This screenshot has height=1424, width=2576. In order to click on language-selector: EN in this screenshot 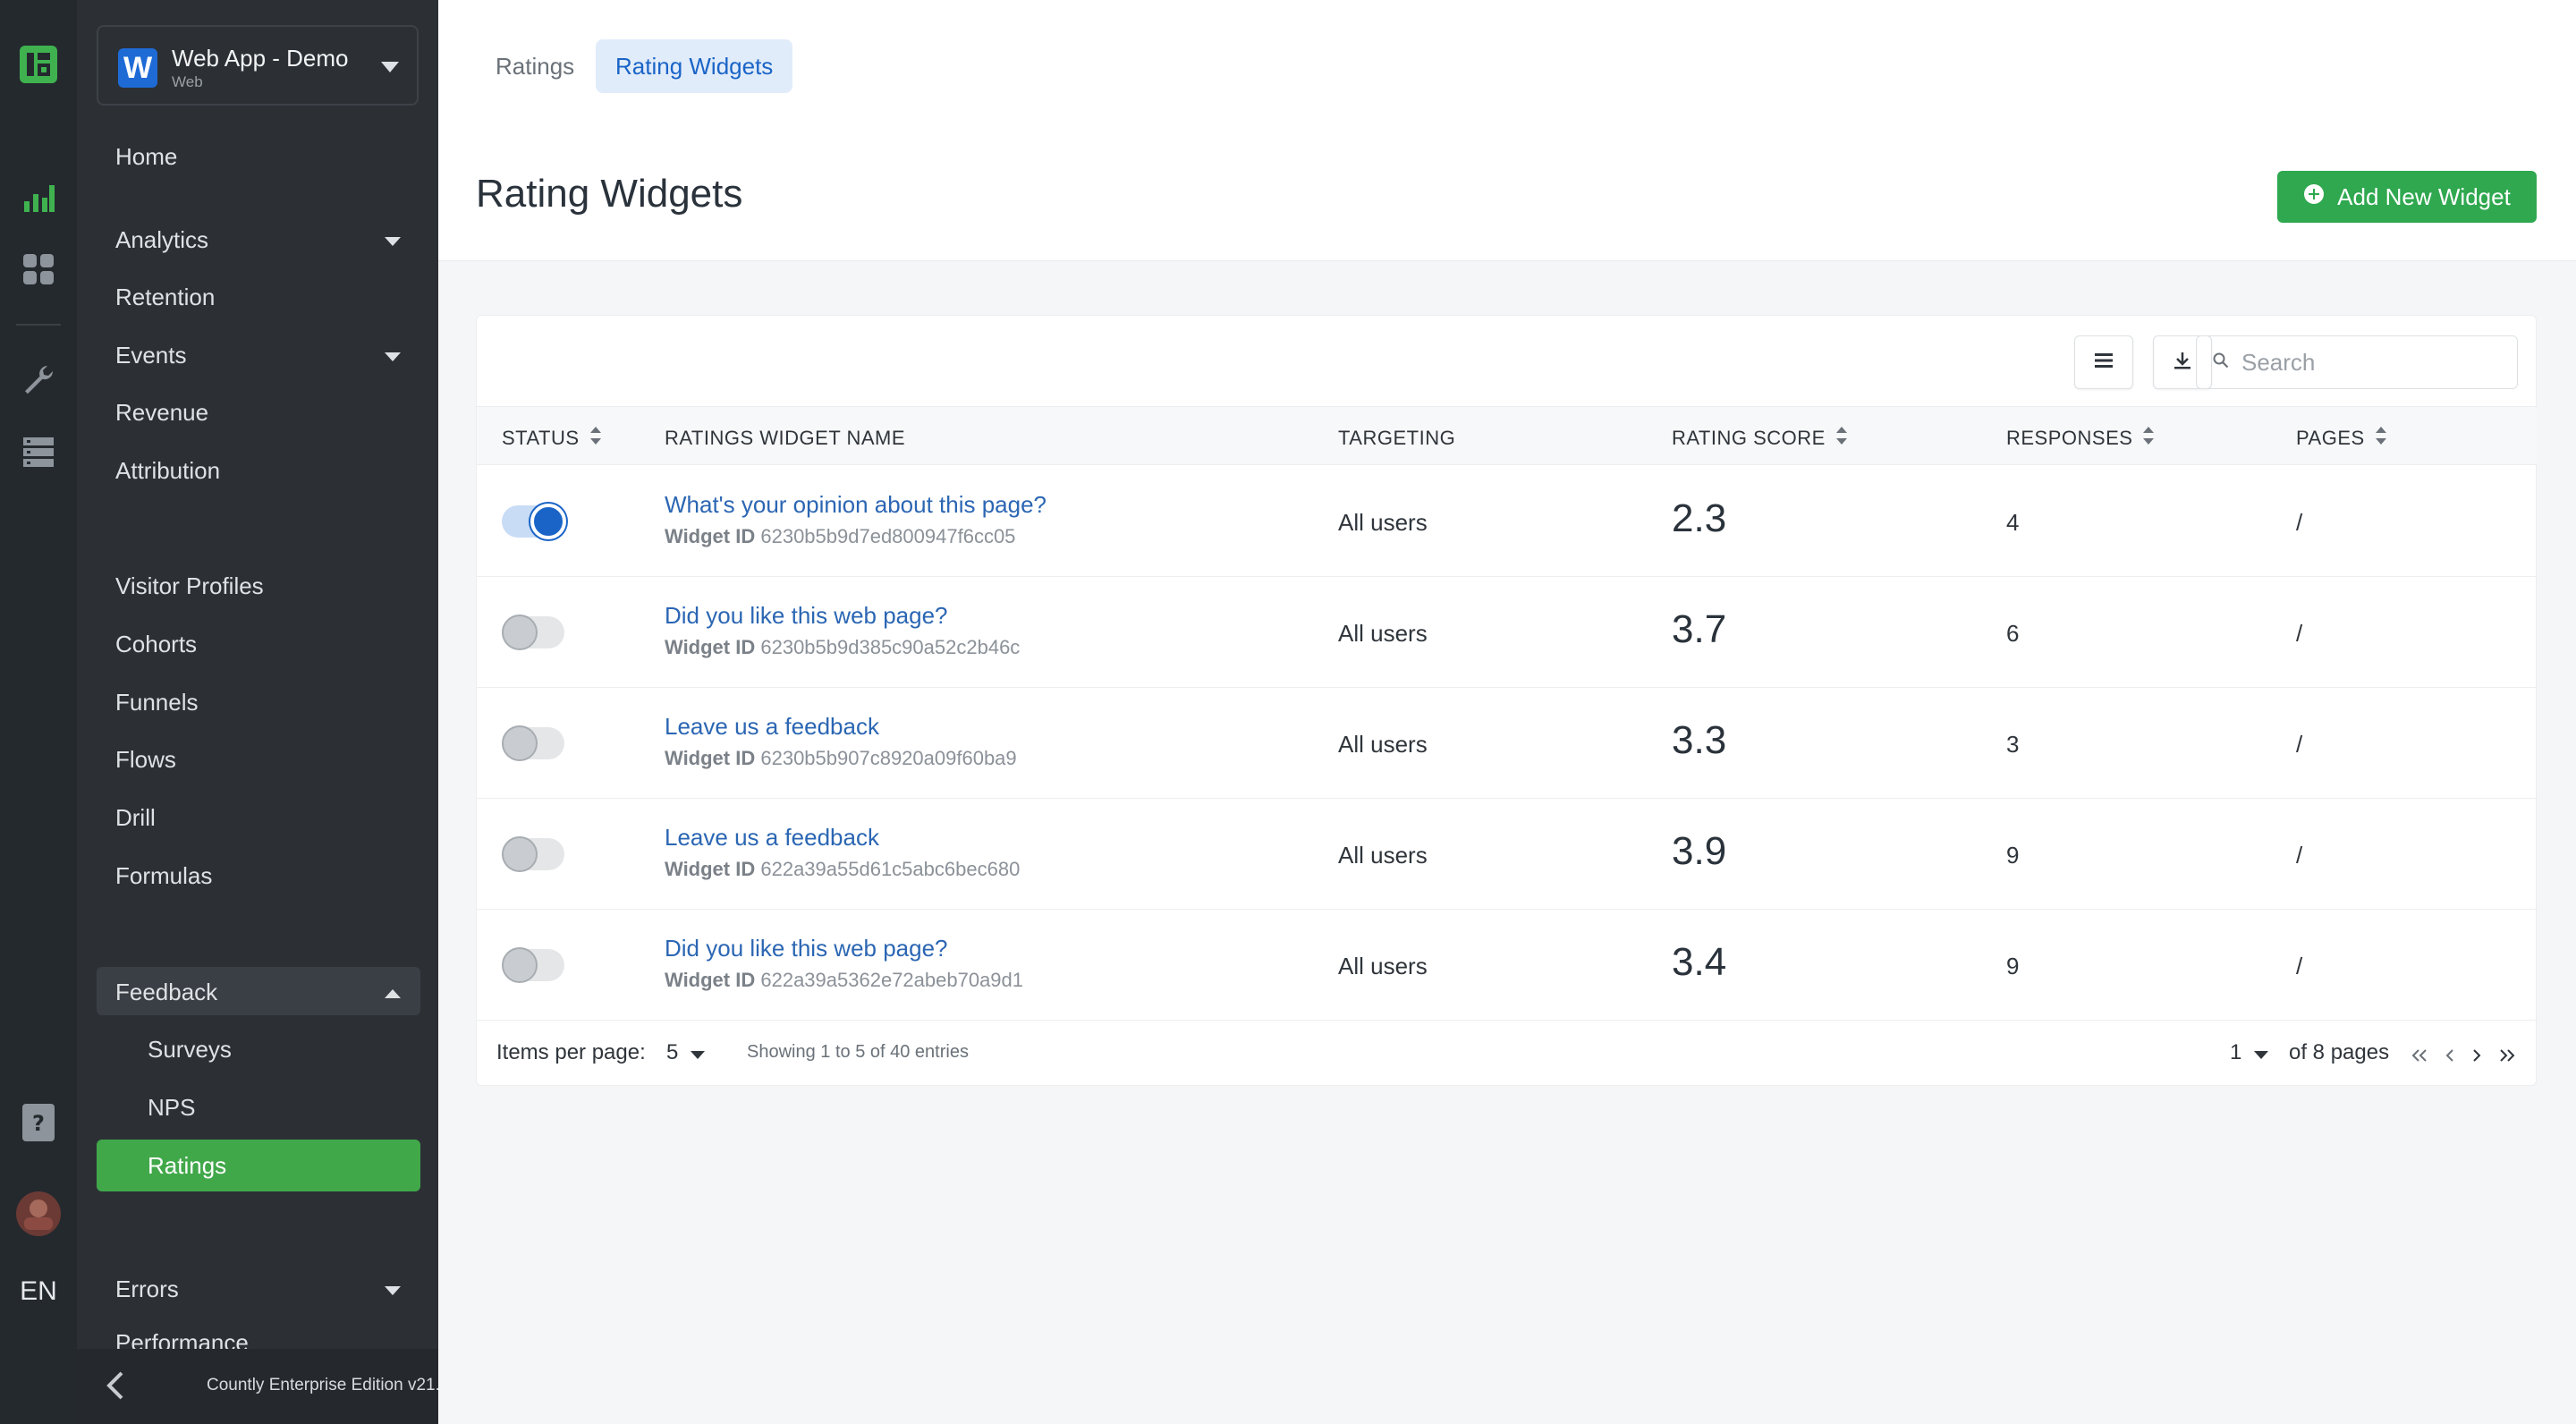, I will do `click(38, 1292)`.